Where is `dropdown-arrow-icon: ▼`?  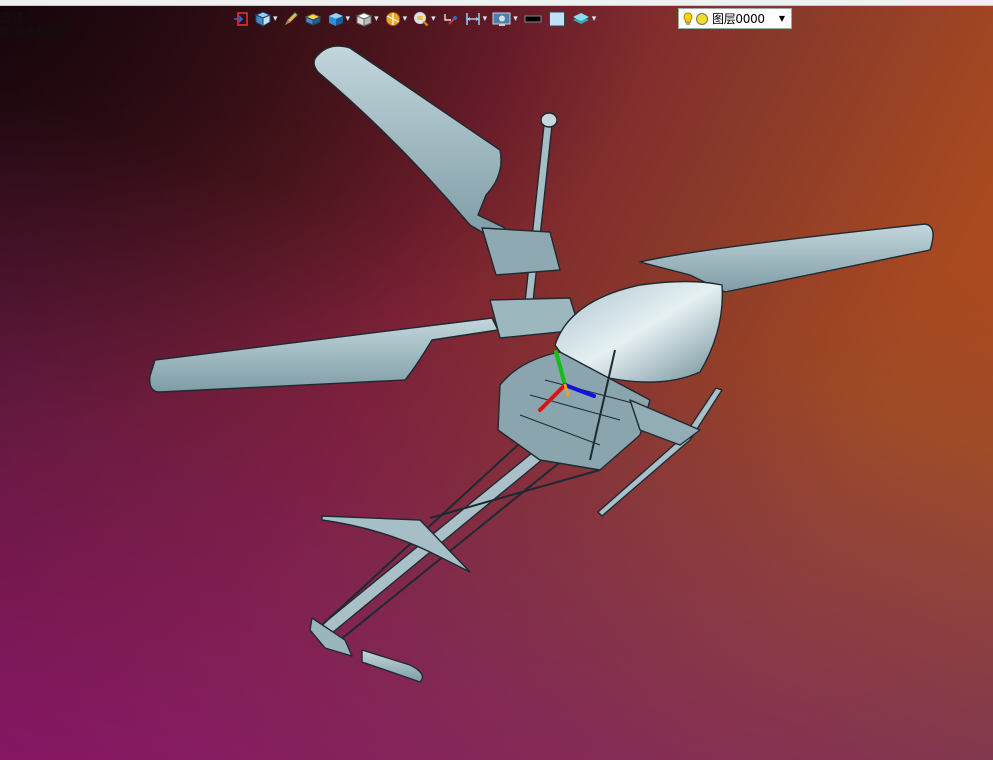
dropdown-arrow-icon: ▼ is located at coordinates (781, 18).